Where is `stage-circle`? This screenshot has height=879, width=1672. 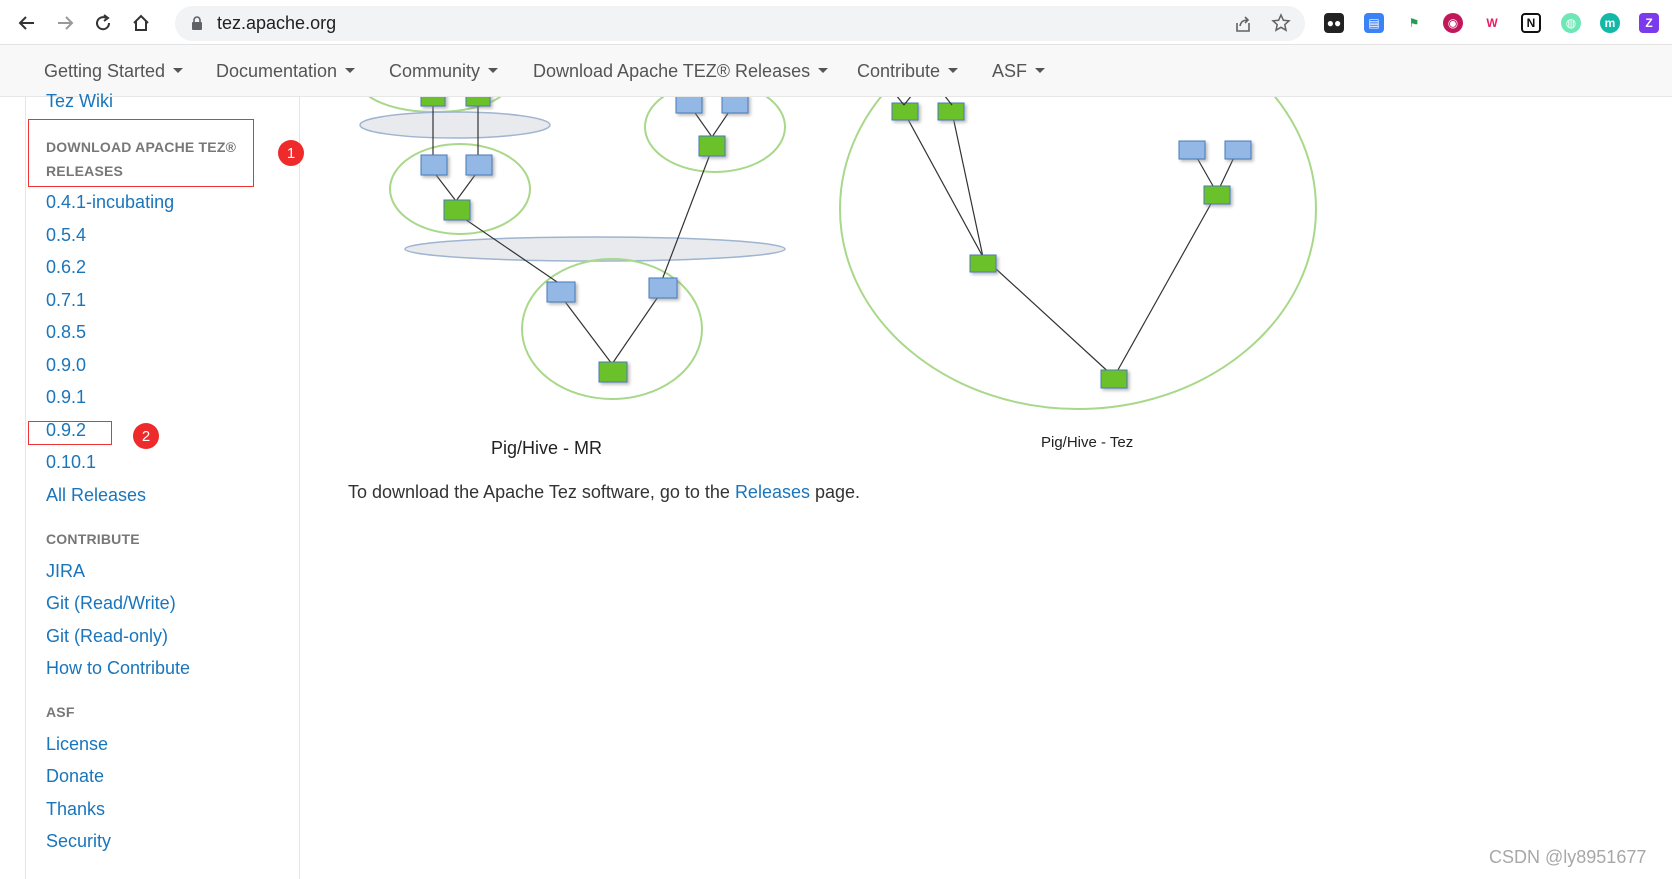 stage-circle is located at coordinates (715, 135).